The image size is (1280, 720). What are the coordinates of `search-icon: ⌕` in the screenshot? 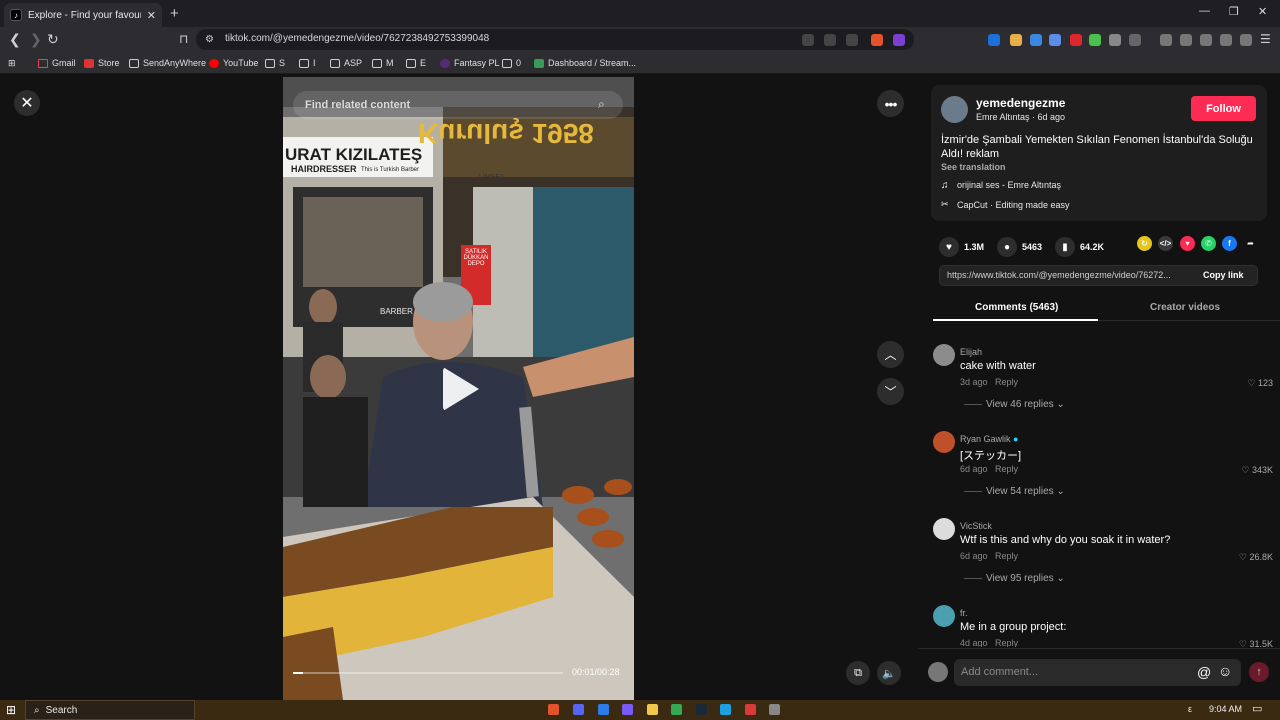 It's located at (601, 104).